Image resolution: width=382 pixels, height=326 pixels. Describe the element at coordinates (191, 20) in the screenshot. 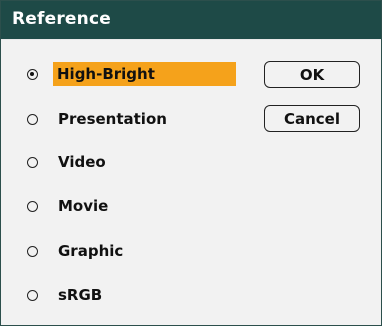

I see `title-bar: Reference` at that location.